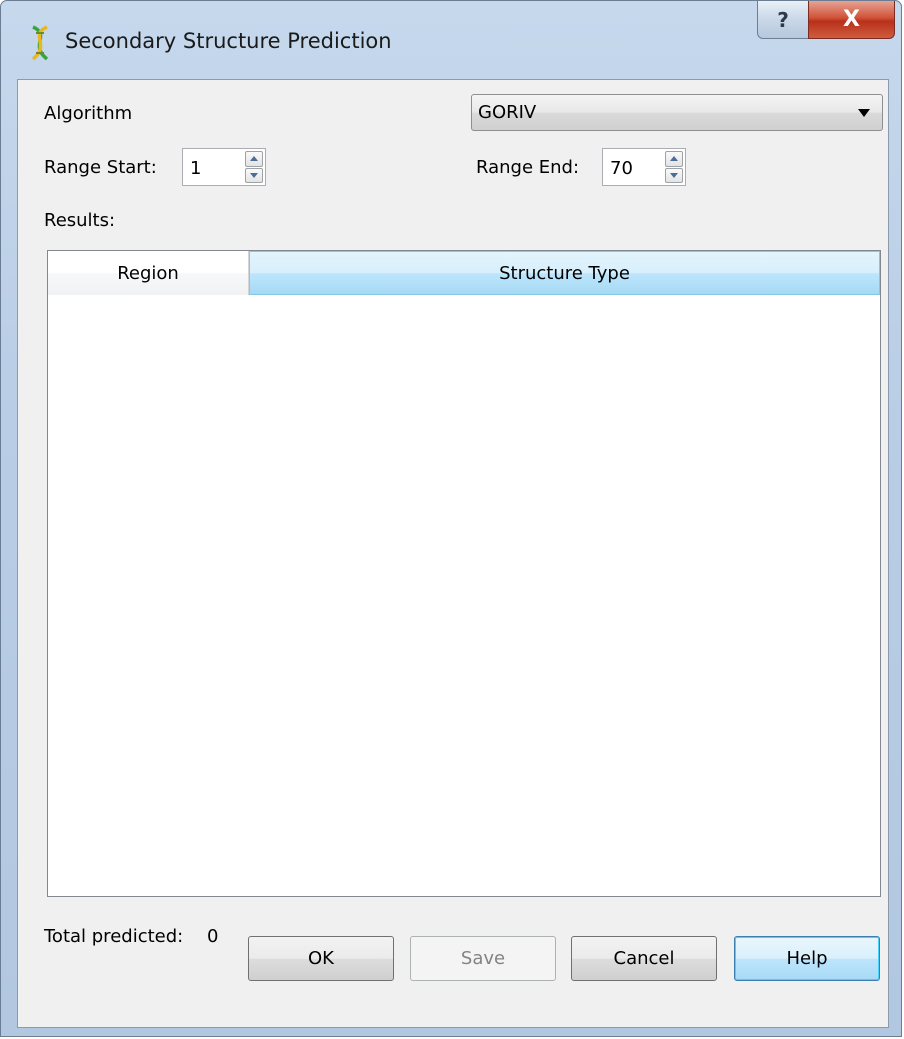 The image size is (904, 1039). I want to click on close-icon: X, so click(851, 19).